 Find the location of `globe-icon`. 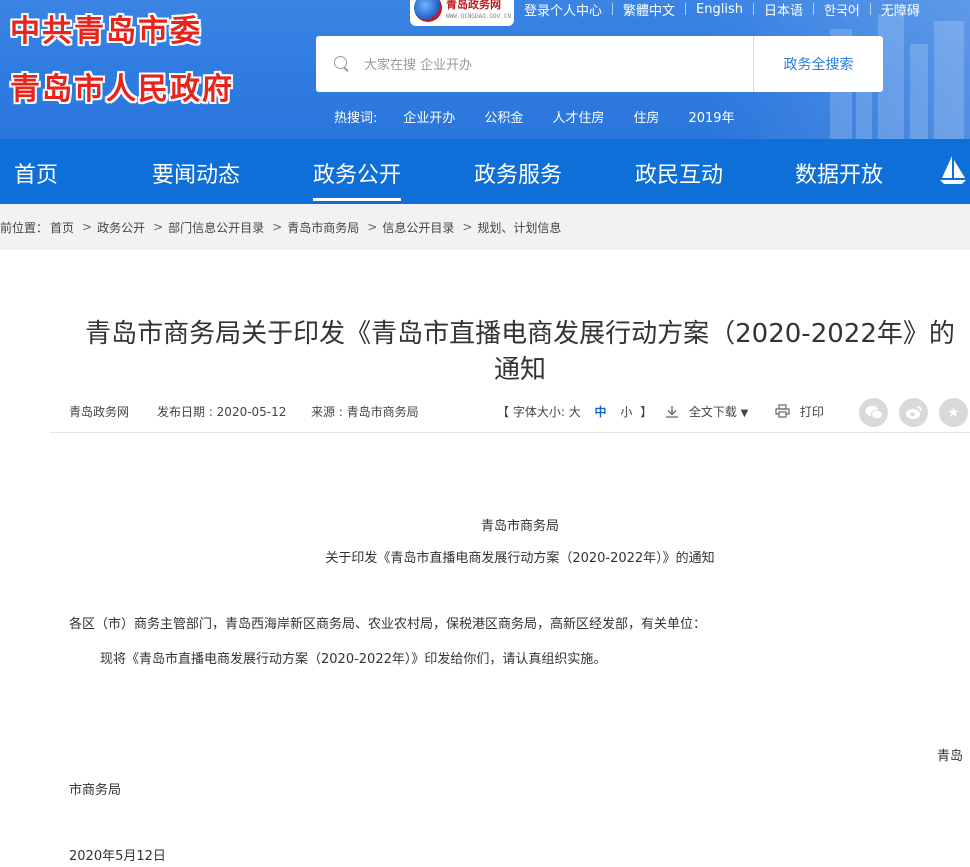

globe-icon is located at coordinates (428, 11).